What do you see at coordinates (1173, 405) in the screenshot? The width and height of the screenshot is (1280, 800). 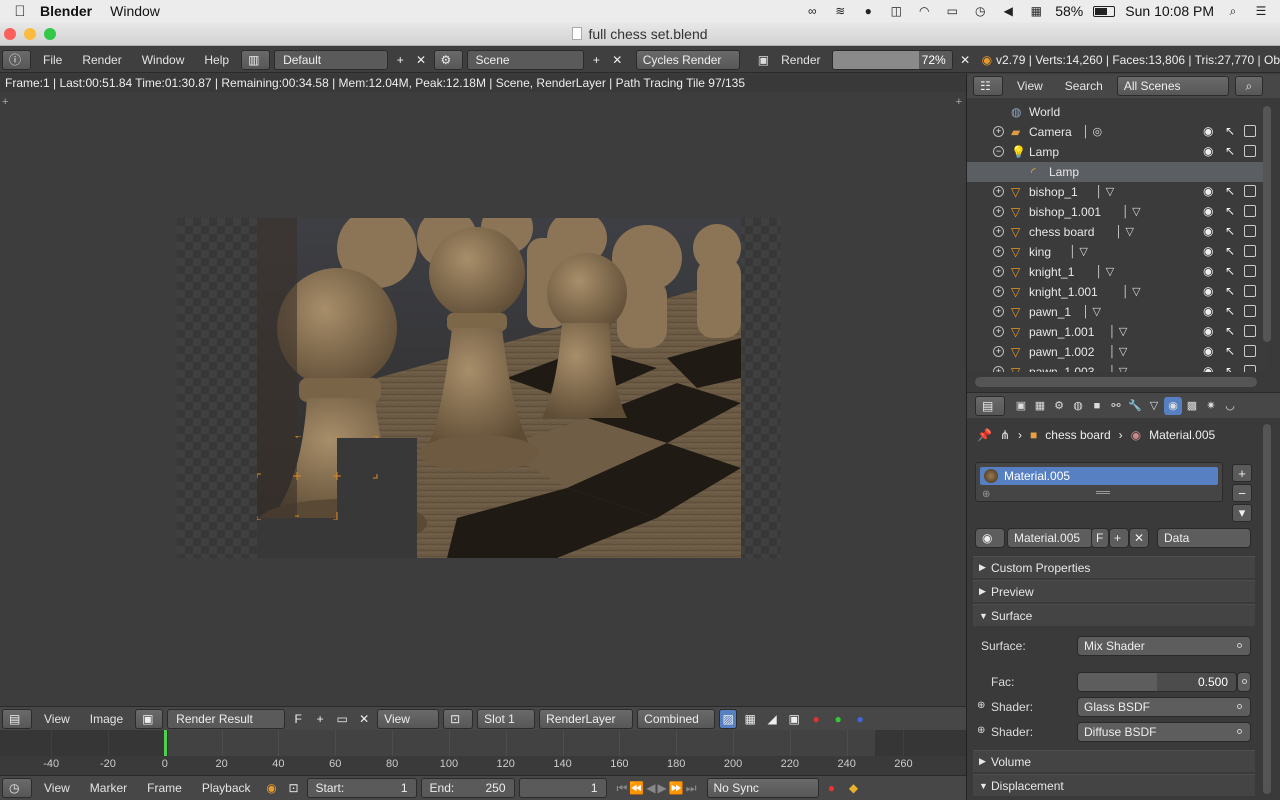 I see `material-tab-icon: ◉` at bounding box center [1173, 405].